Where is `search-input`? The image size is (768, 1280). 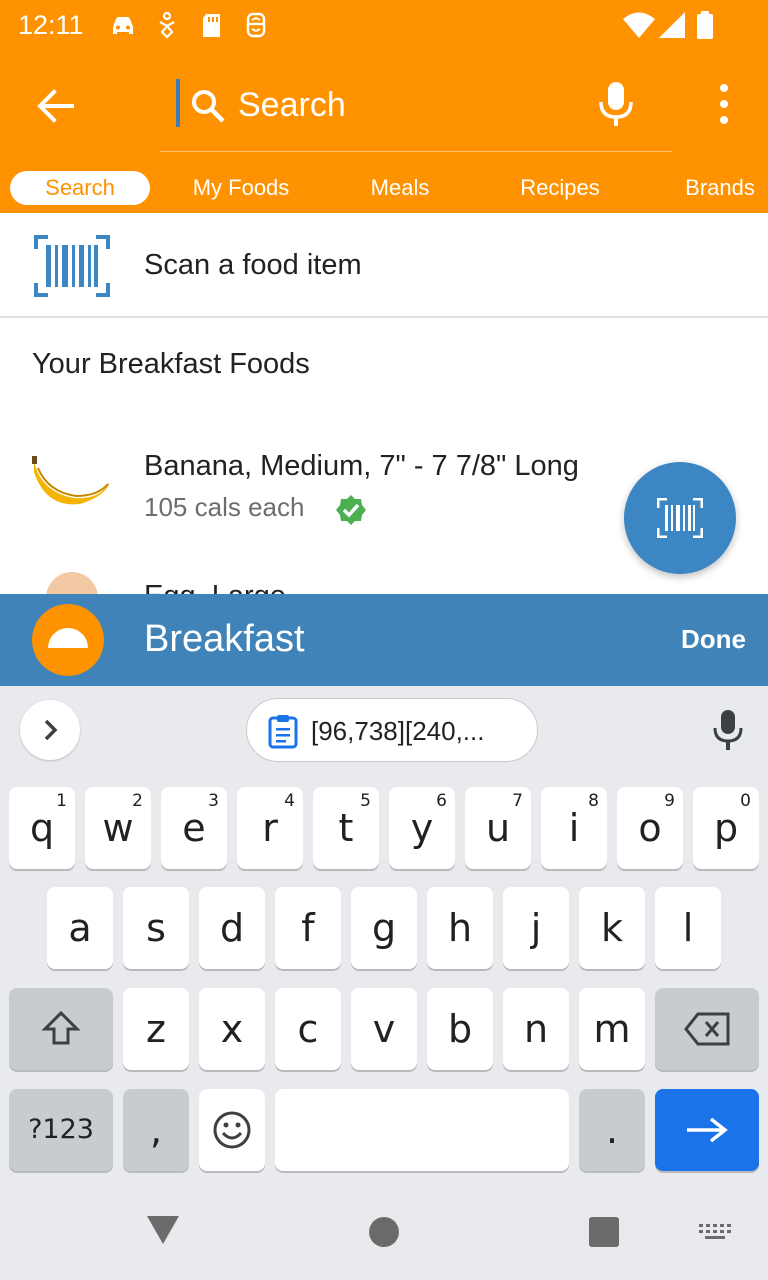
search-input is located at coordinates (408, 105).